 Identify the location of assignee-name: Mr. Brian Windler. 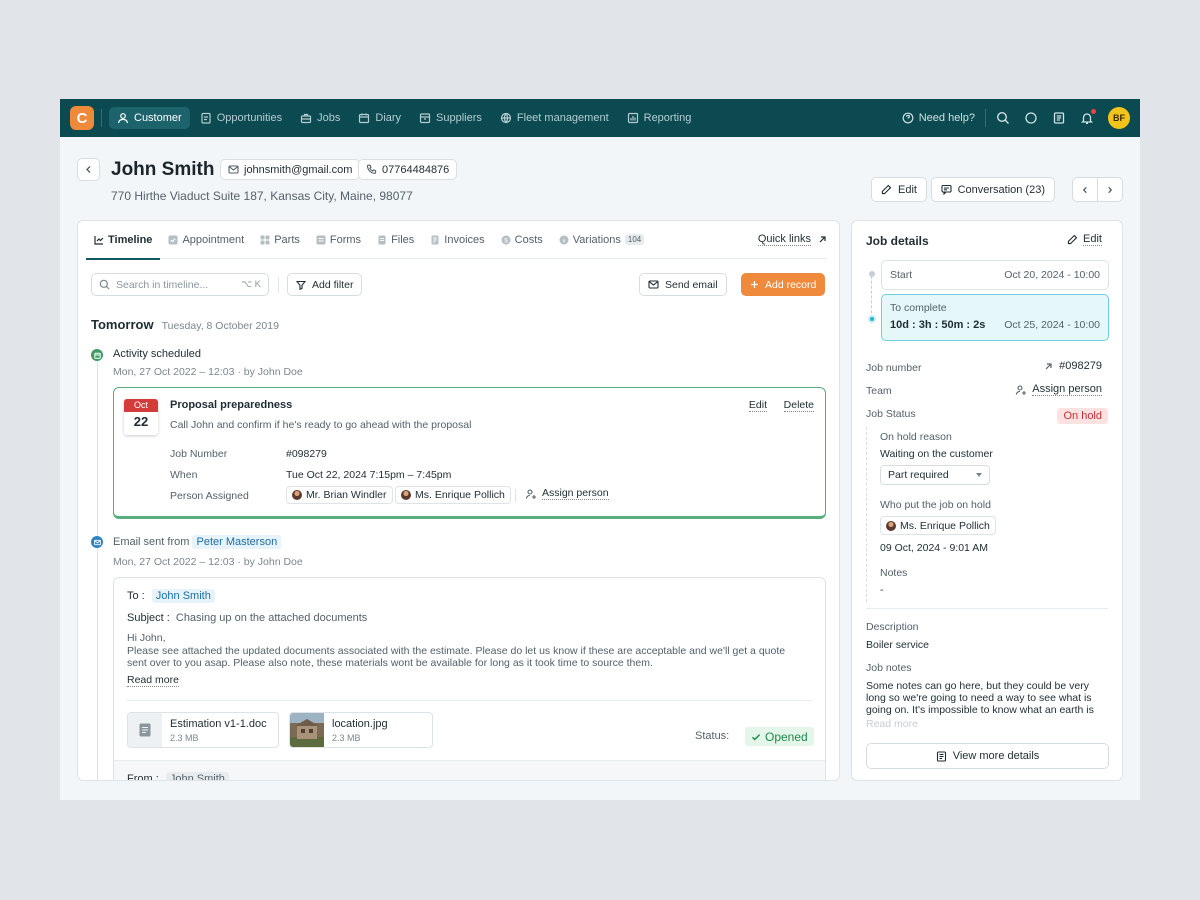
(346, 495).